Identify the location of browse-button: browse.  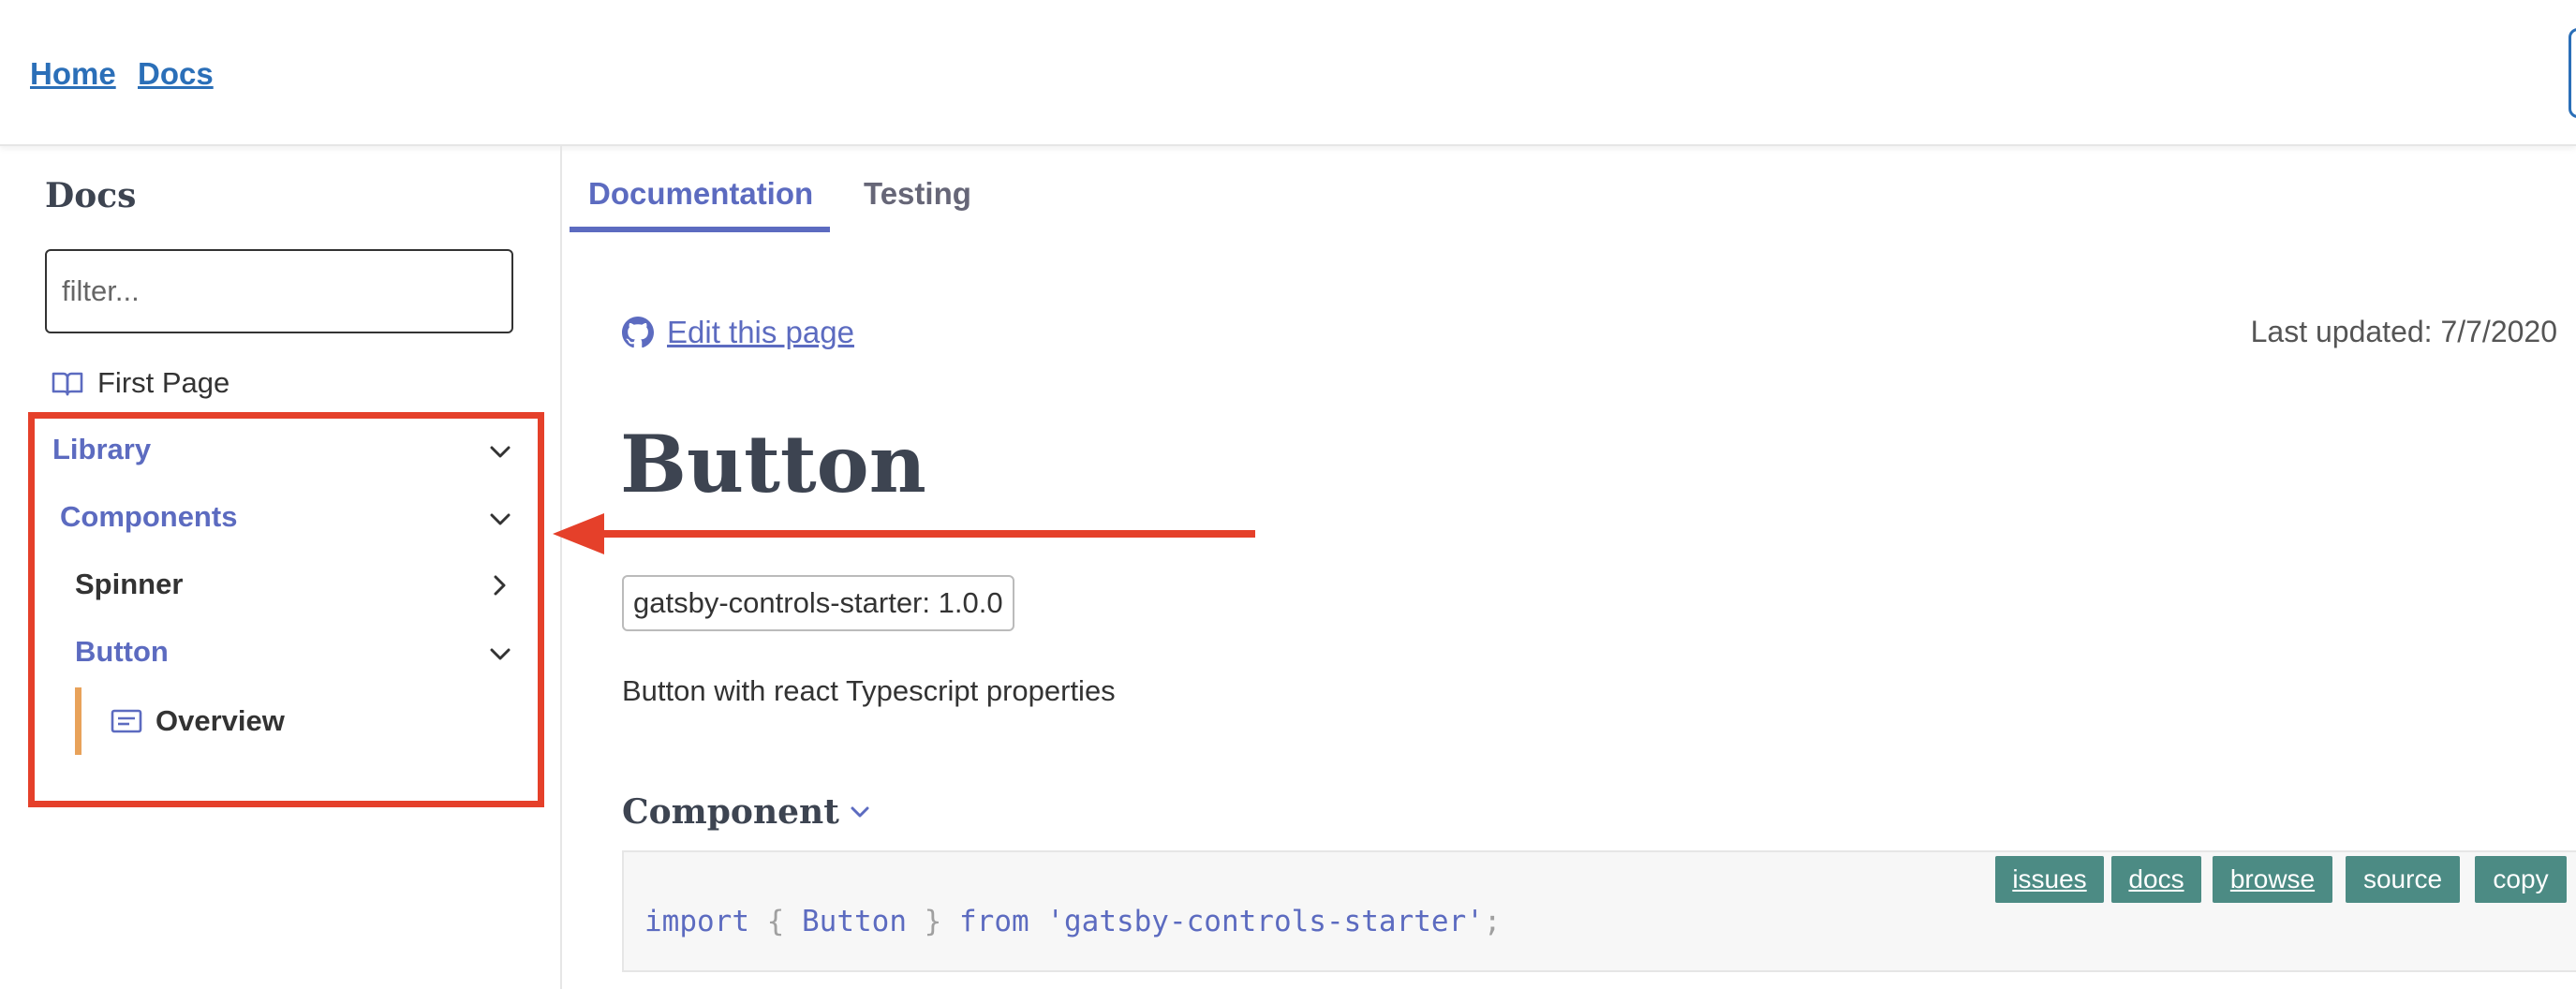
(2272, 879).